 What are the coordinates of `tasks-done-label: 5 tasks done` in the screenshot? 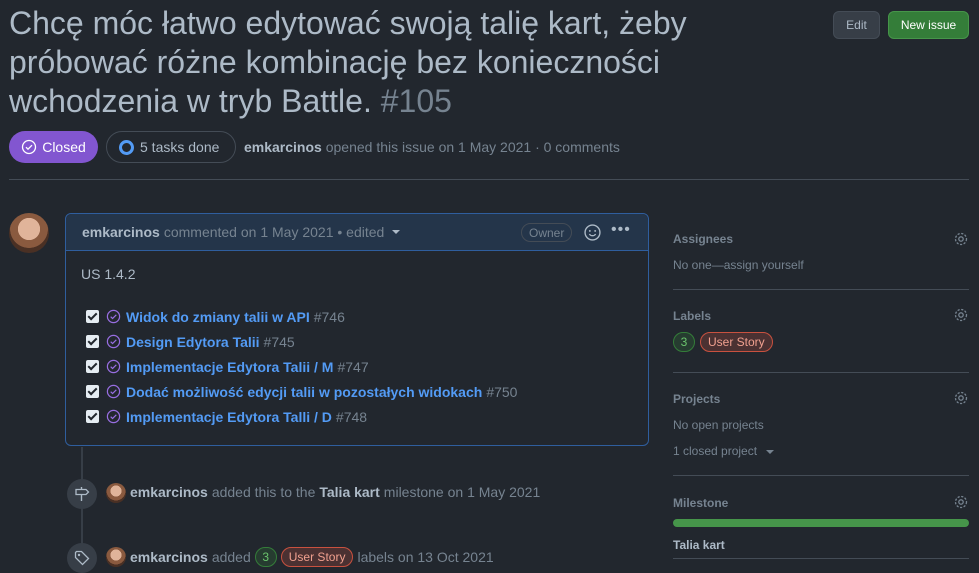 It's located at (180, 147).